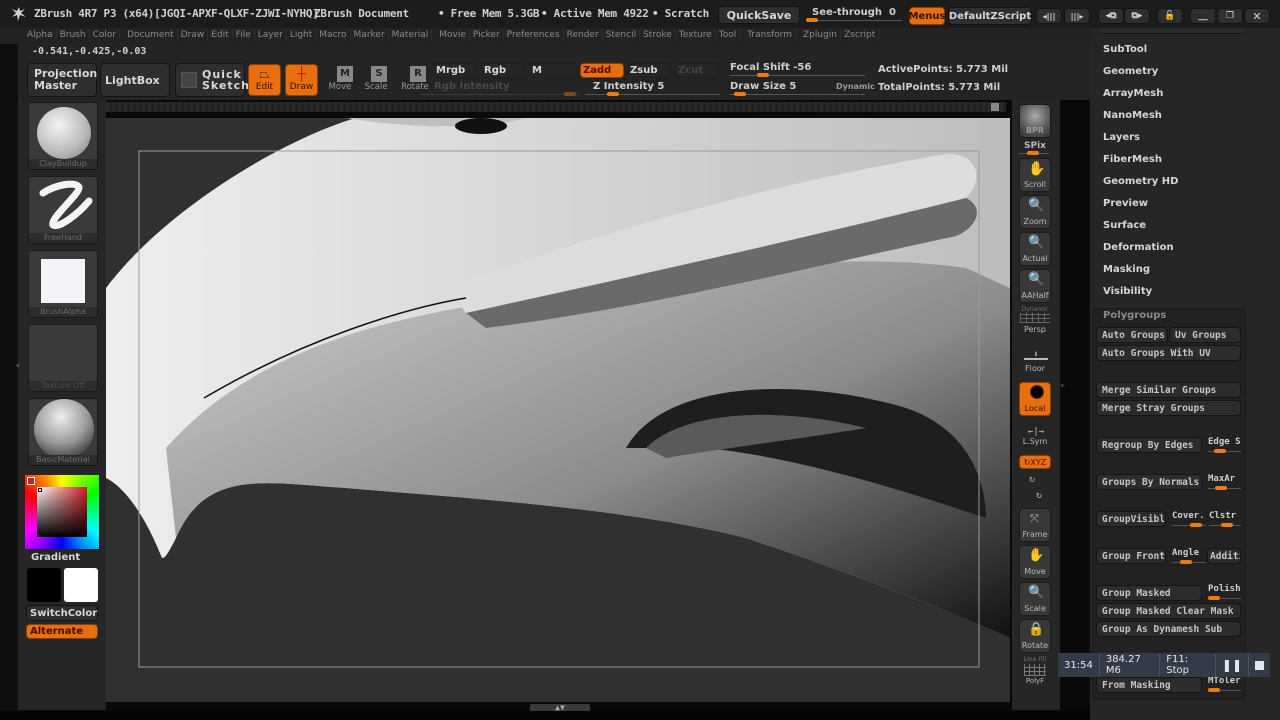 This screenshot has height=720, width=1280. I want to click on group-masked-clear-mask-button: Group Masked Clear Mask, so click(1168, 611).